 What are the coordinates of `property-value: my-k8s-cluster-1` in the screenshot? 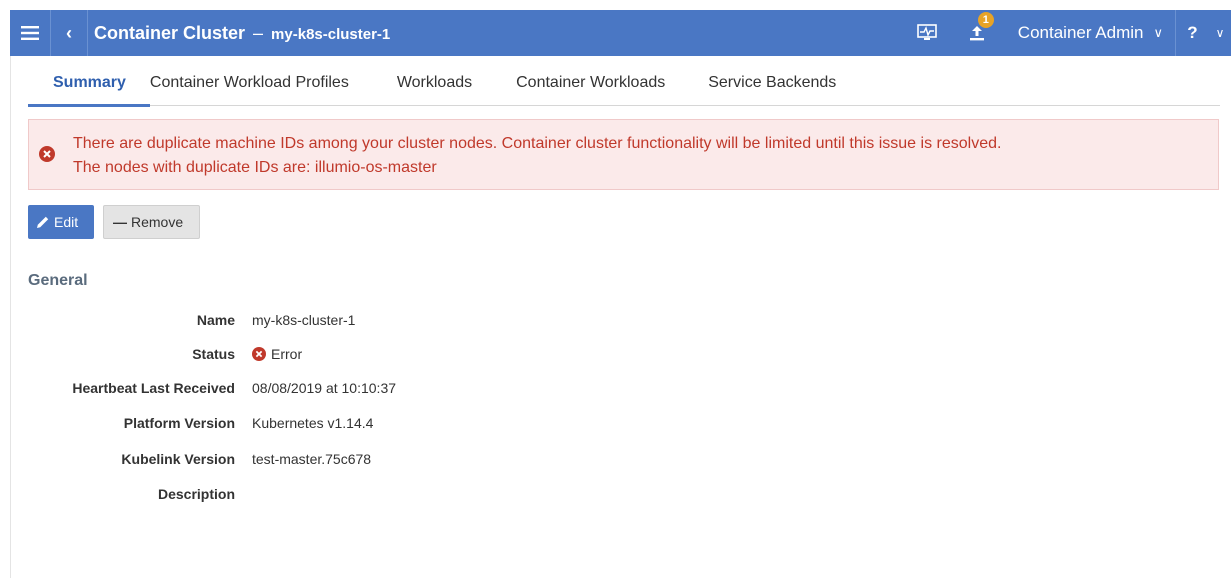 It's located at (304, 320).